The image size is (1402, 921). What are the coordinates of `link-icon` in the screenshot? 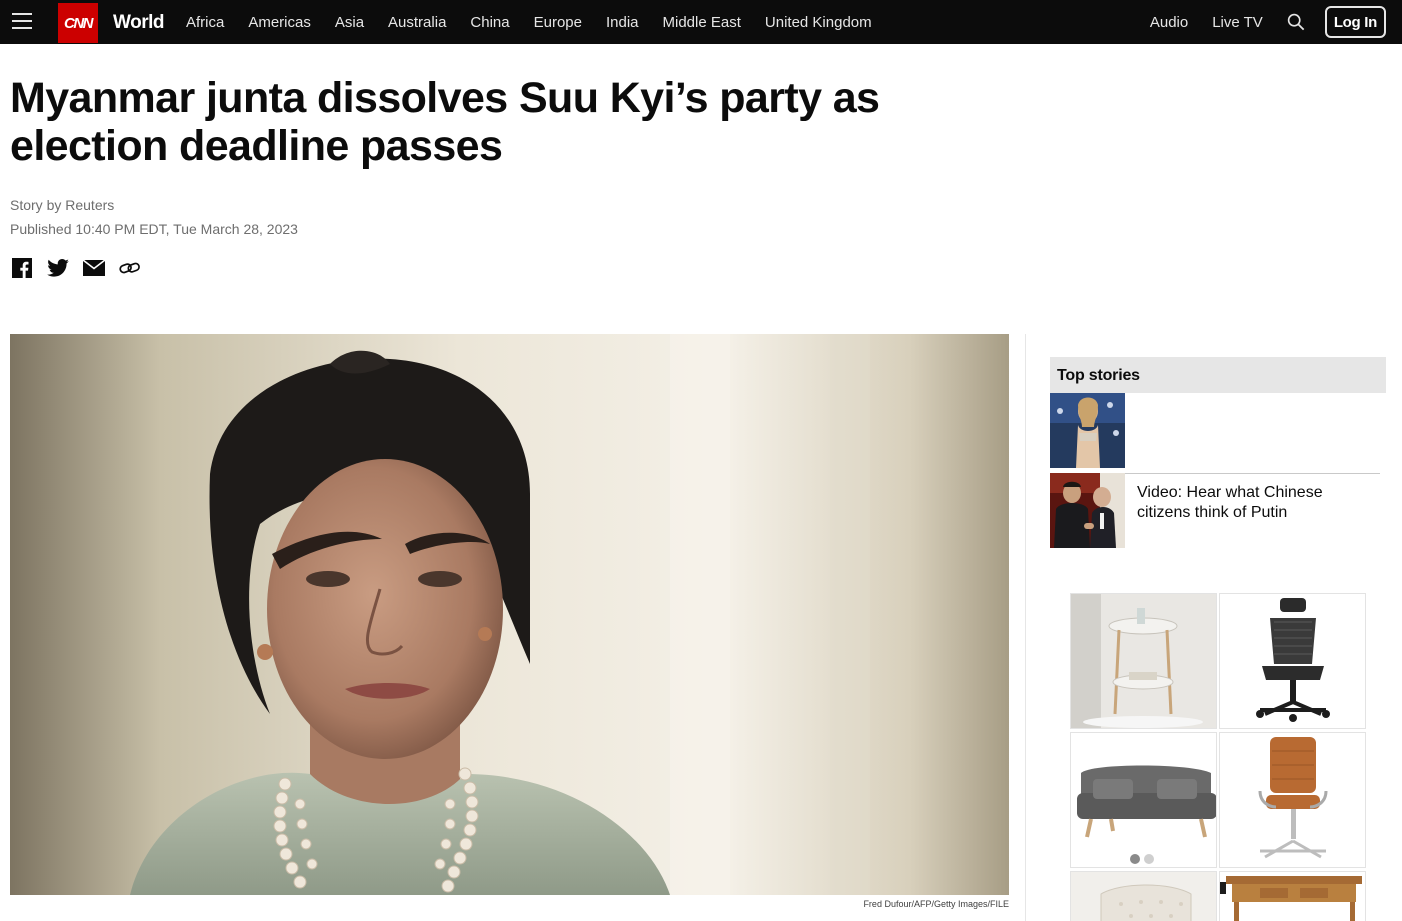 It's located at (130, 268).